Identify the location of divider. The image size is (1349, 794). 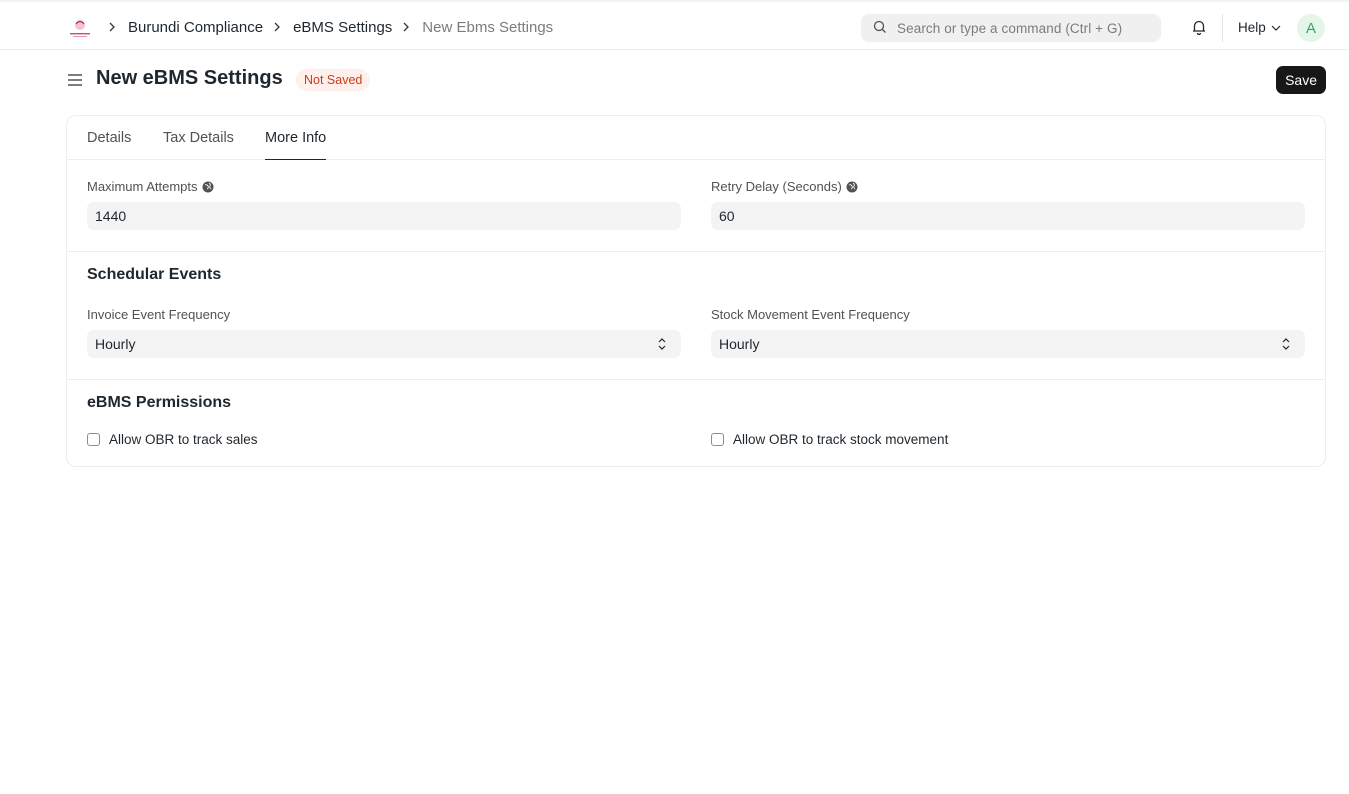
(1222, 28).